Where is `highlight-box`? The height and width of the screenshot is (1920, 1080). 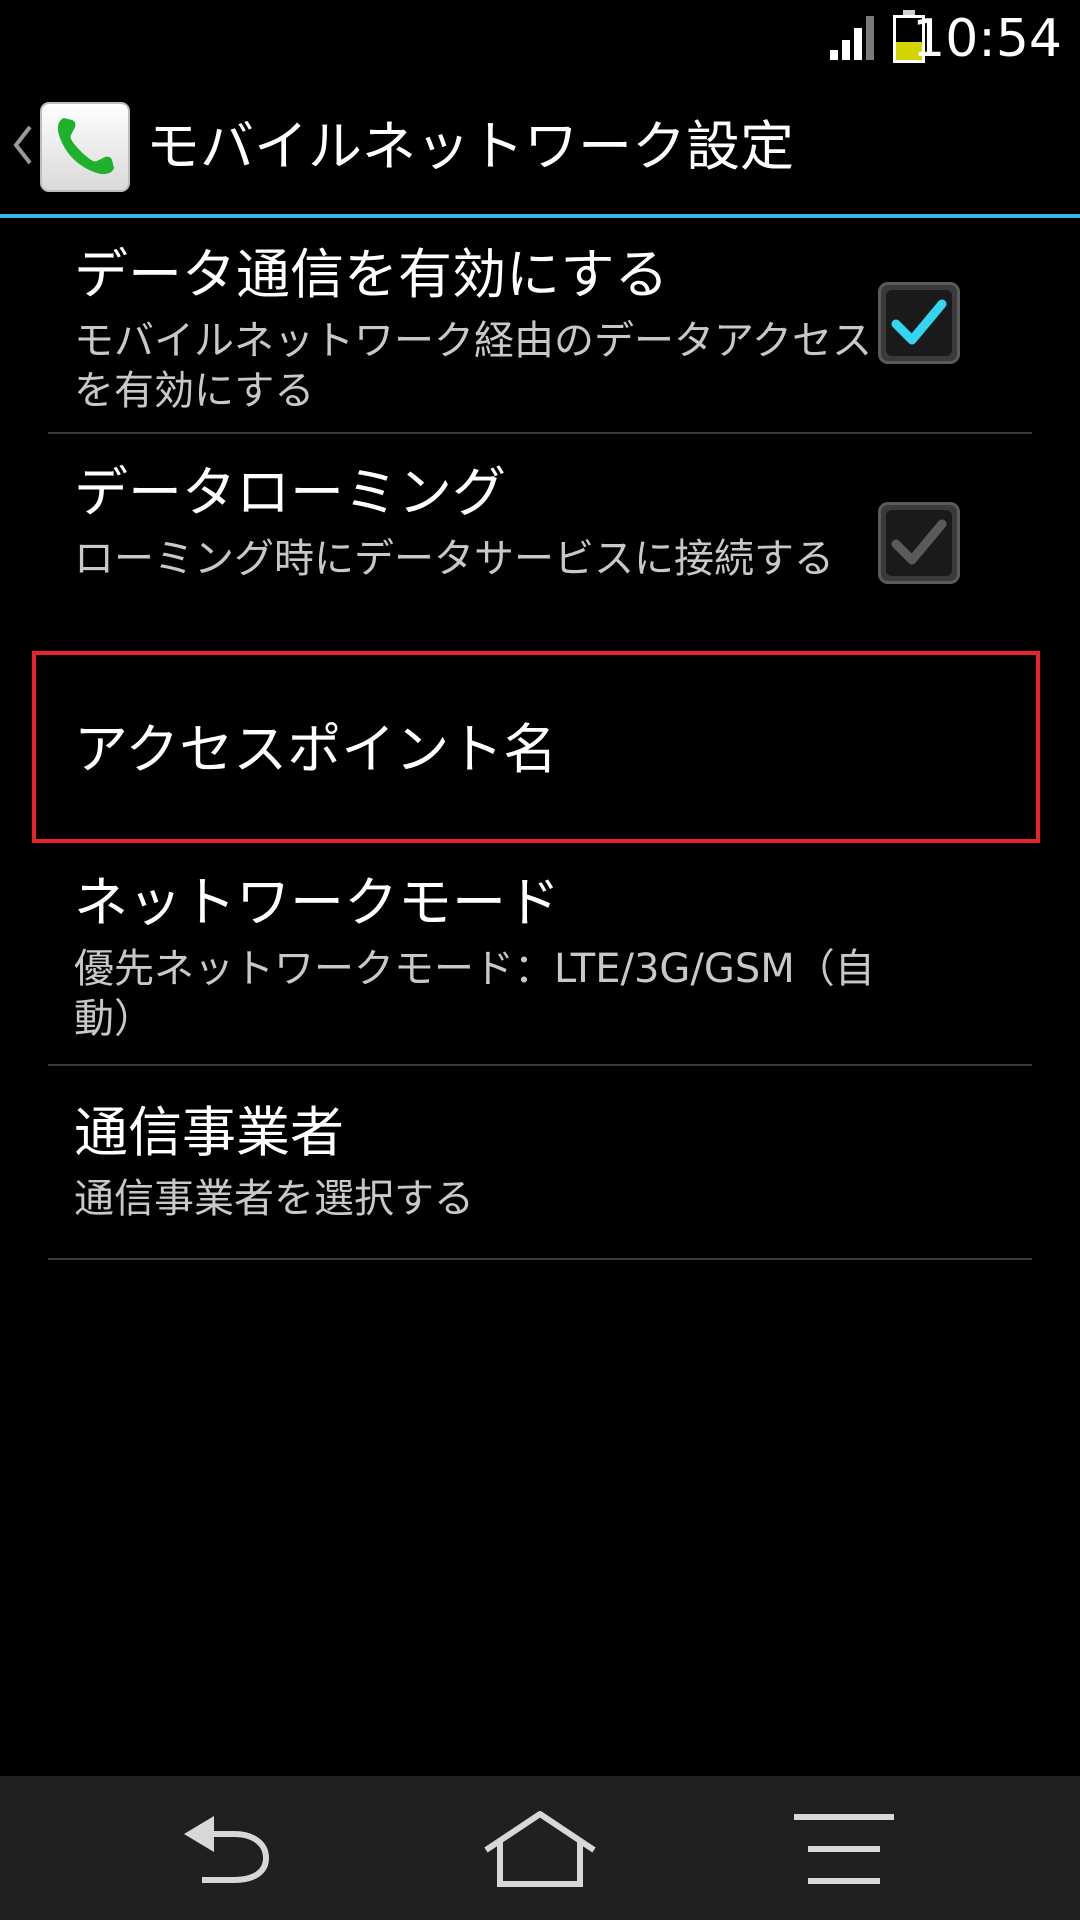
highlight-box is located at coordinates (536, 747).